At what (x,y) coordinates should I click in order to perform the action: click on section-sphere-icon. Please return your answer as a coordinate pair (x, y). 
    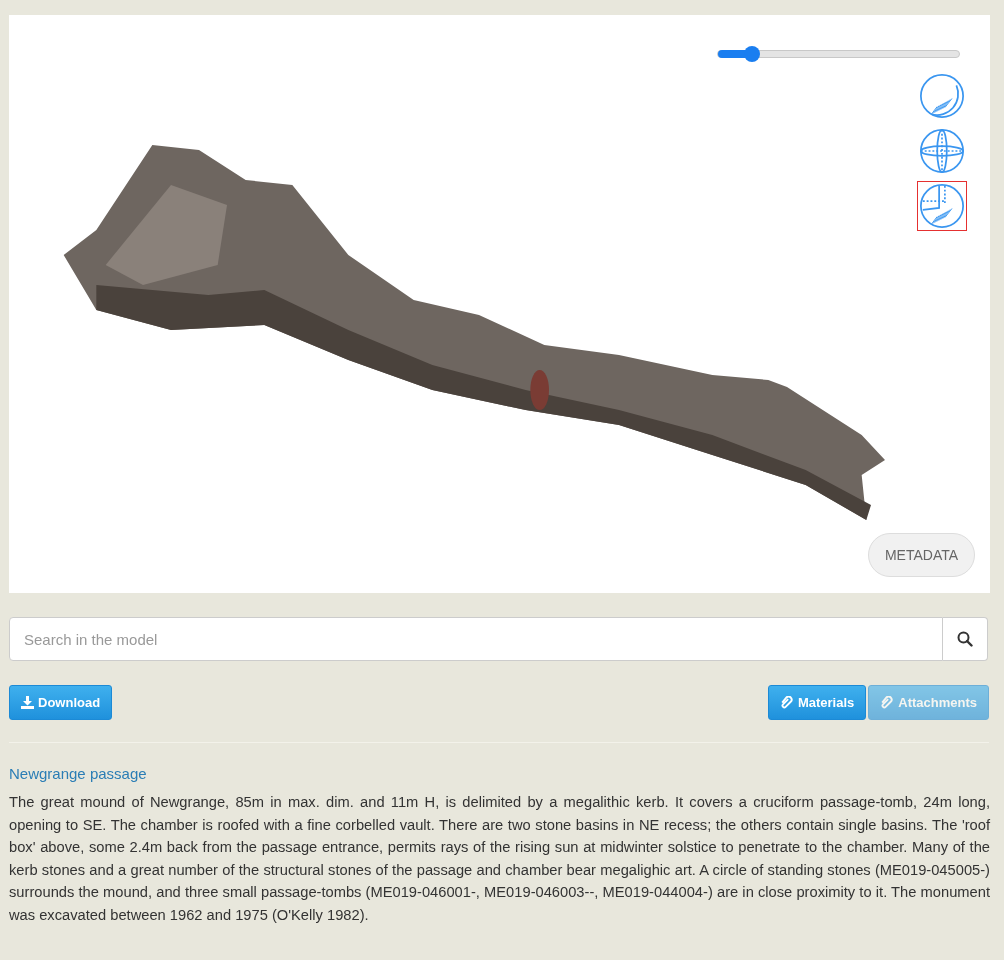
    Looking at the image, I should click on (942, 206).